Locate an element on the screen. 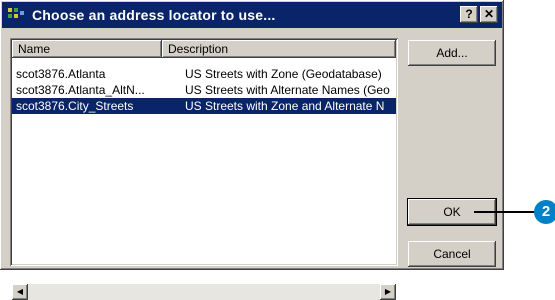 The height and width of the screenshot is (300, 555). locator-name: scot3876.Atlanta is located at coordinates (61, 74).